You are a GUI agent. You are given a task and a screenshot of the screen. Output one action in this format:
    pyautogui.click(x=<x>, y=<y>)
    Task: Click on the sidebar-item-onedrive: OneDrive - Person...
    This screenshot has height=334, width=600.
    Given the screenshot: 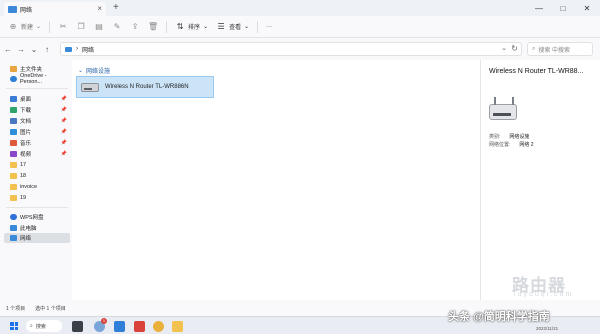 What is the action you would take?
    pyautogui.click(x=37, y=79)
    